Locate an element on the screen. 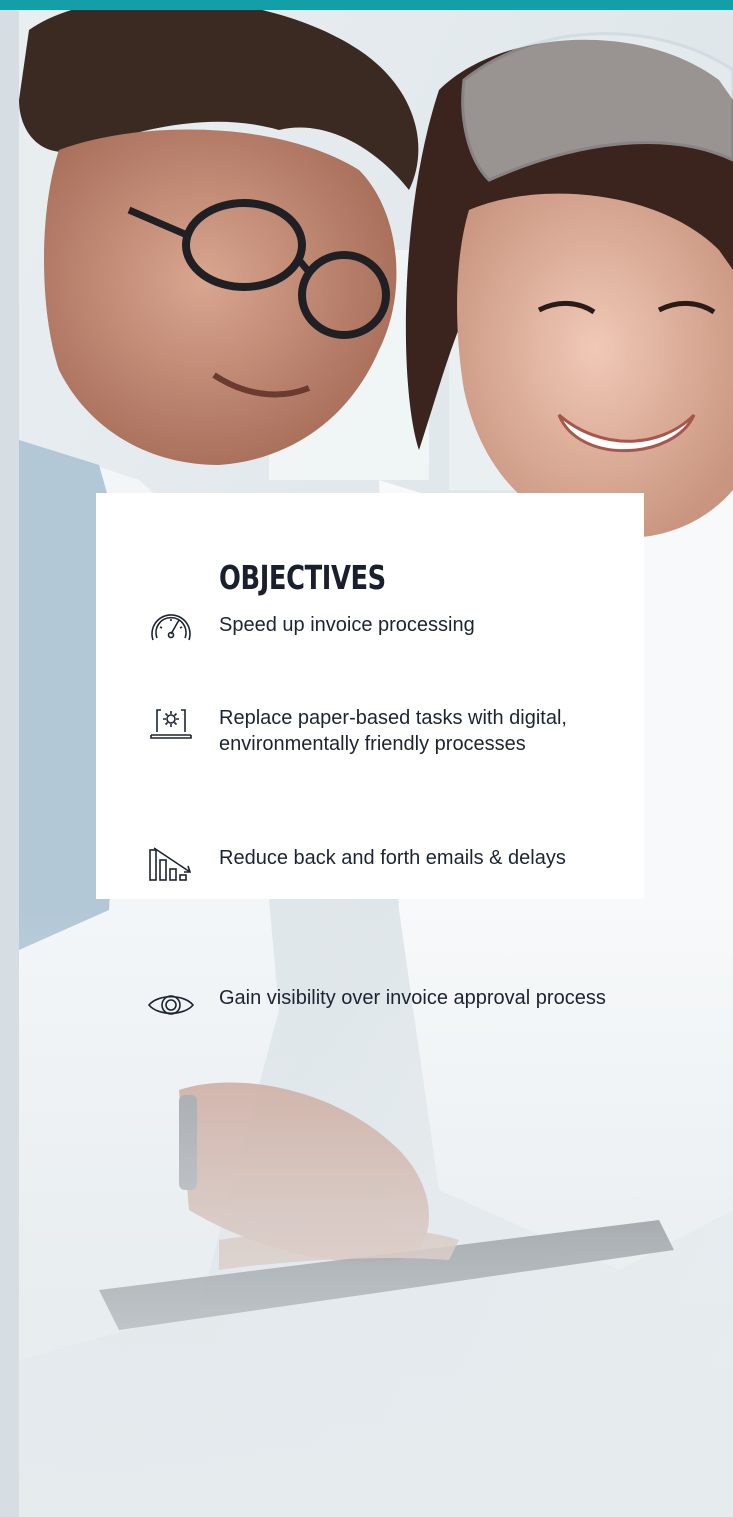 The image size is (733, 1517). decreasing-bars-icon is located at coordinates (171, 865).